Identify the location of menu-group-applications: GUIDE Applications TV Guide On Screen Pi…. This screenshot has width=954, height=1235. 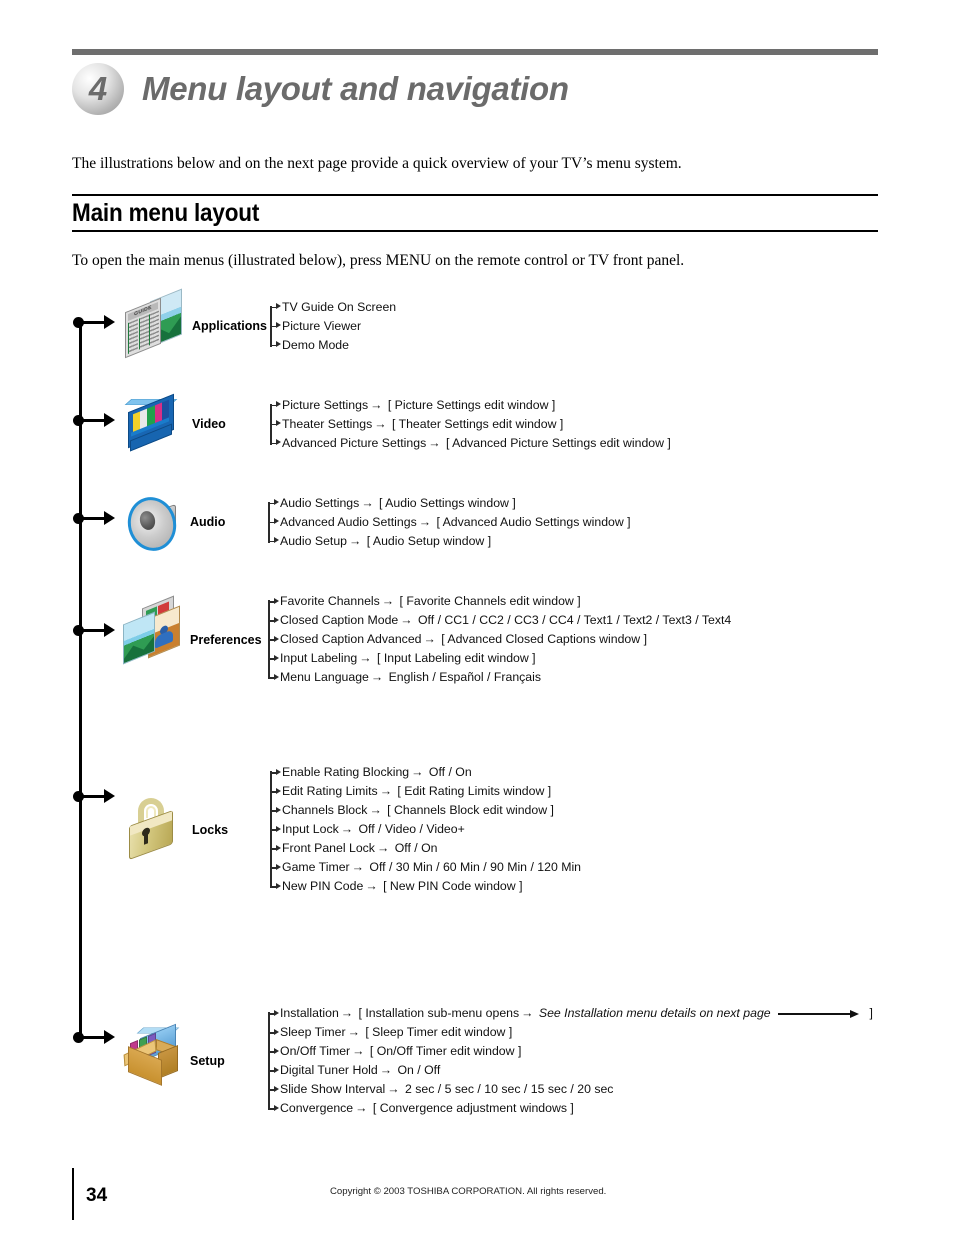
(258, 323).